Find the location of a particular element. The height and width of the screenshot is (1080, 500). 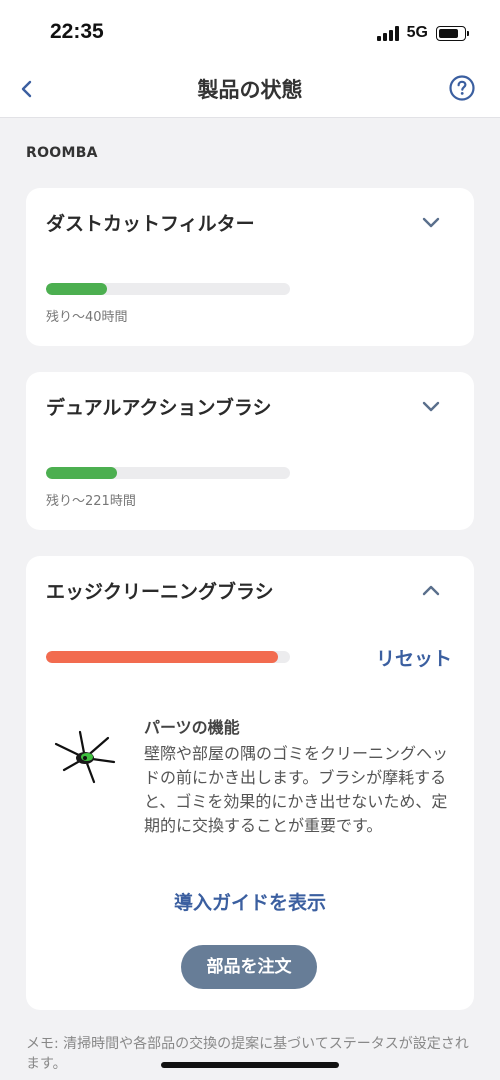

edge-brush-image is located at coordinates (85, 757).